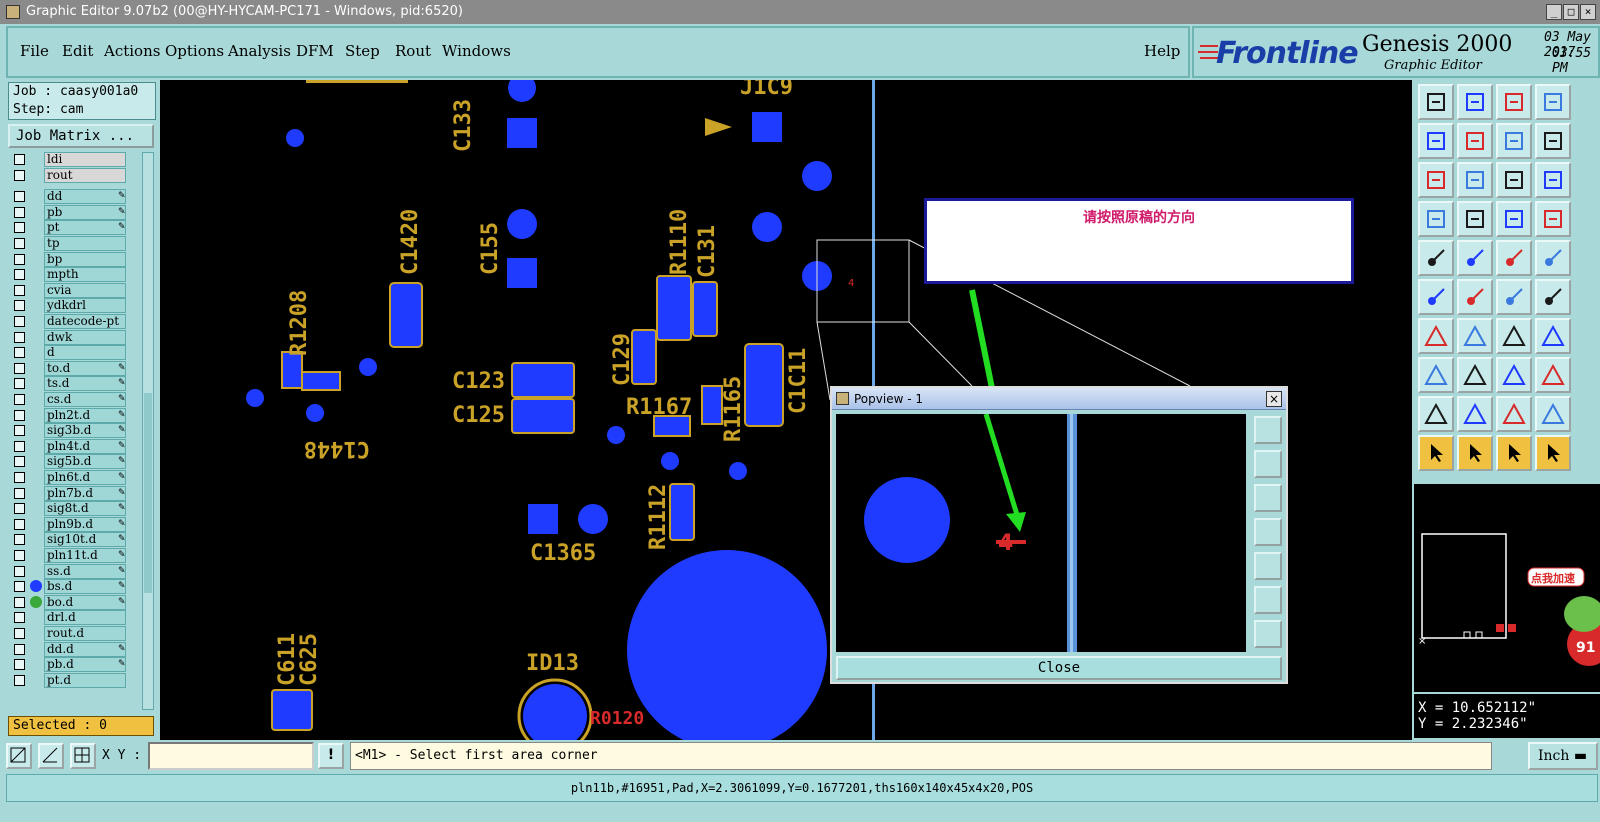  I want to click on triangle-d-button, so click(1553, 414).